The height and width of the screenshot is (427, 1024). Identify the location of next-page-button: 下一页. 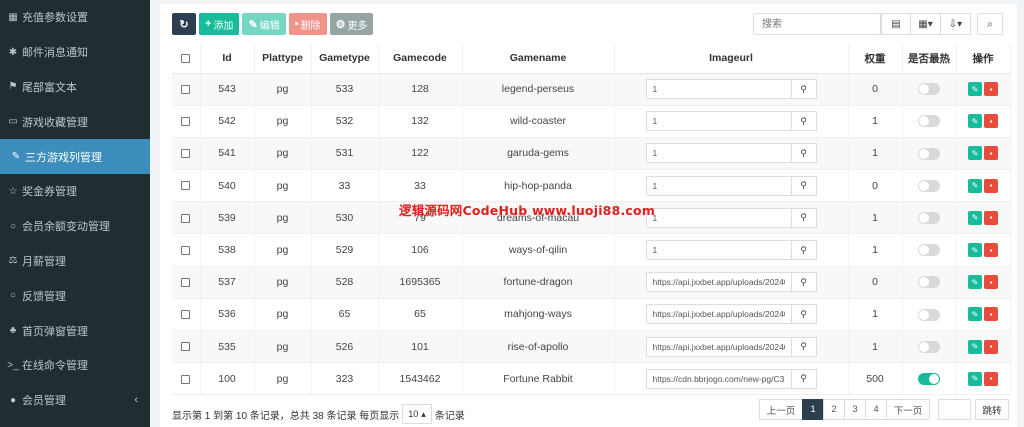
(908, 409).